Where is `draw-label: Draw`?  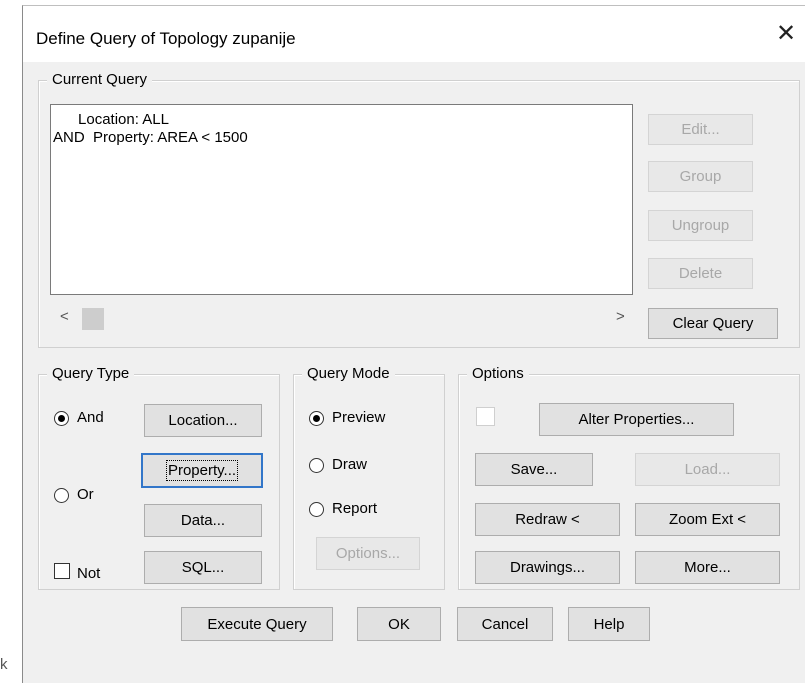 draw-label: Draw is located at coordinates (350, 464).